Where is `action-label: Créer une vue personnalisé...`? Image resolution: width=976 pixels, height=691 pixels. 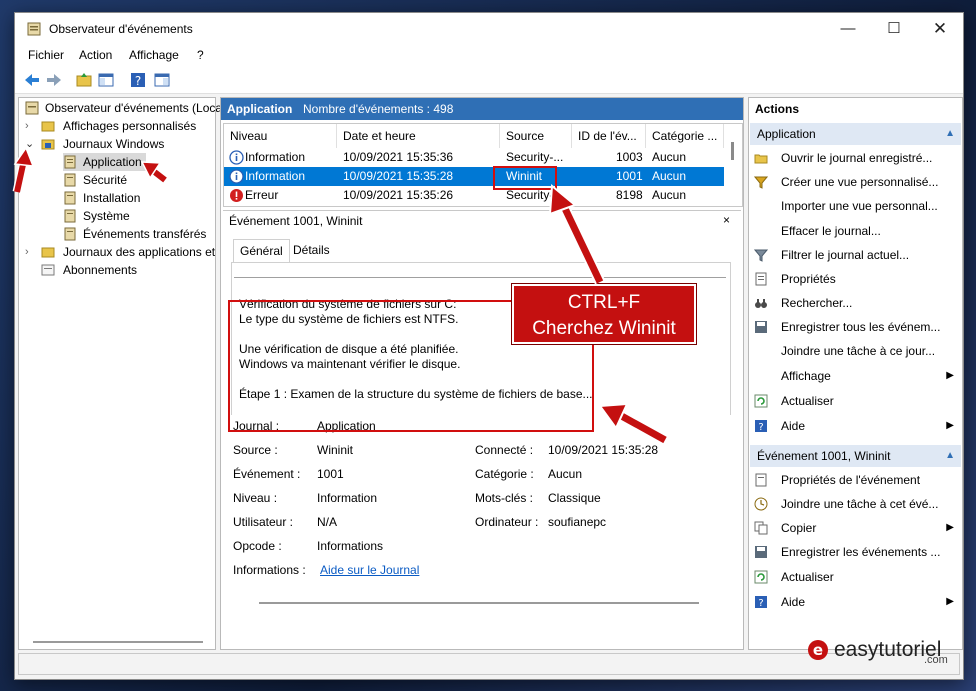 action-label: Créer une vue personnalisé... is located at coordinates (860, 182).